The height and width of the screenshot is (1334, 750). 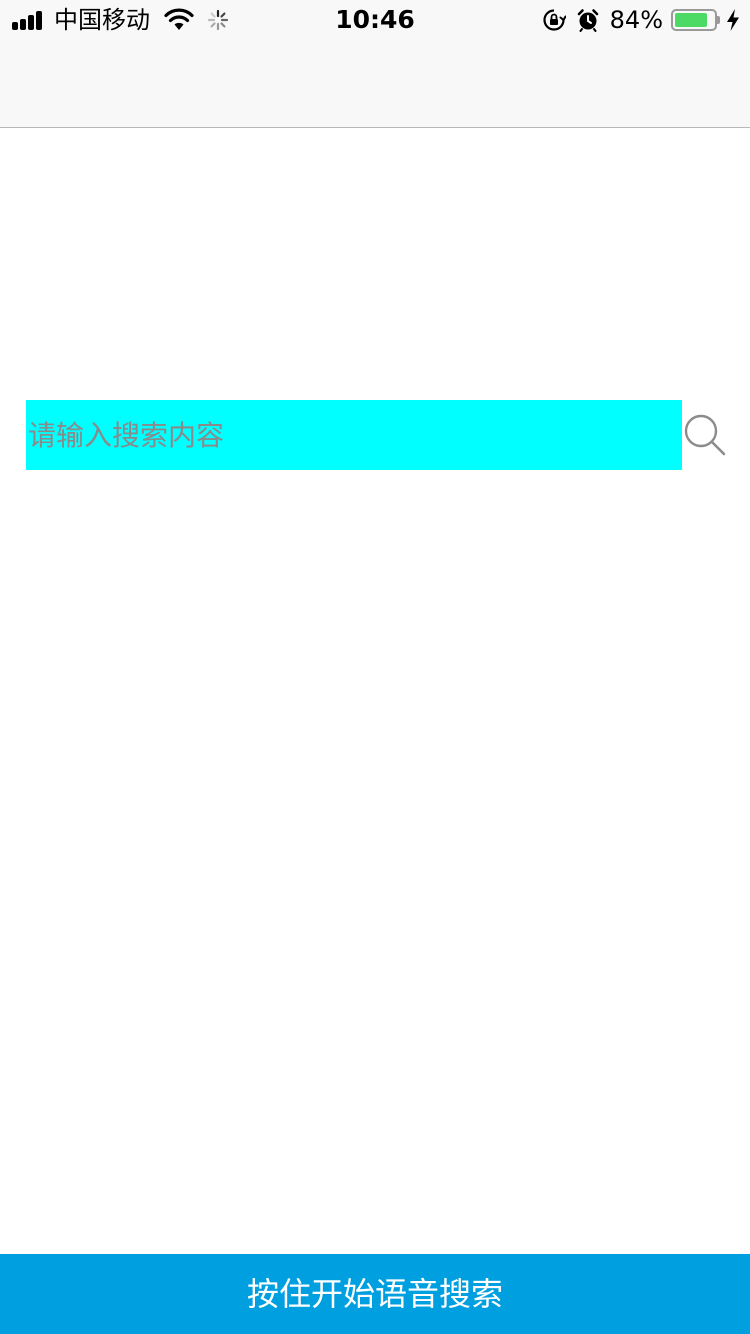 I want to click on top-bar: 中国移动 10:46 84%, so click(x=375, y=64).